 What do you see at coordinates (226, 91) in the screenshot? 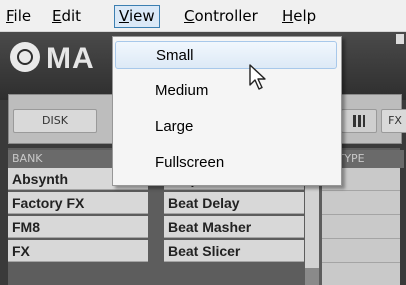
I see `menu-item-medium: Medium` at bounding box center [226, 91].